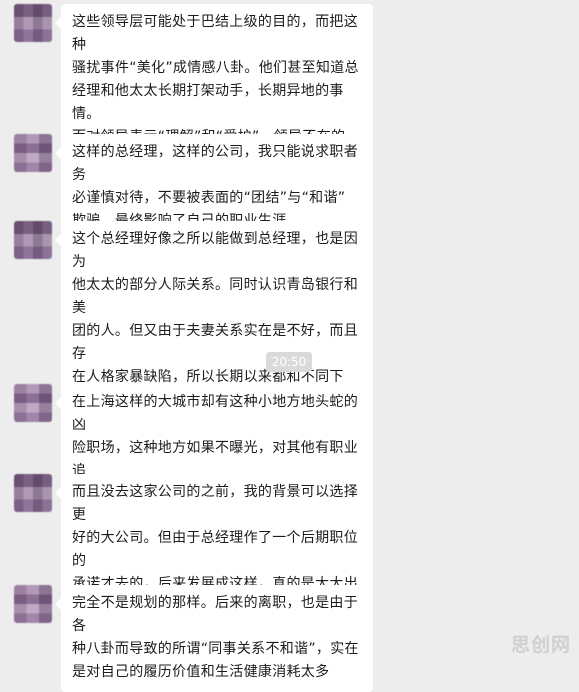 This screenshot has width=579, height=692. Describe the element at coordinates (289, 362) in the screenshot. I see `message-timestamp: 20:50` at that location.